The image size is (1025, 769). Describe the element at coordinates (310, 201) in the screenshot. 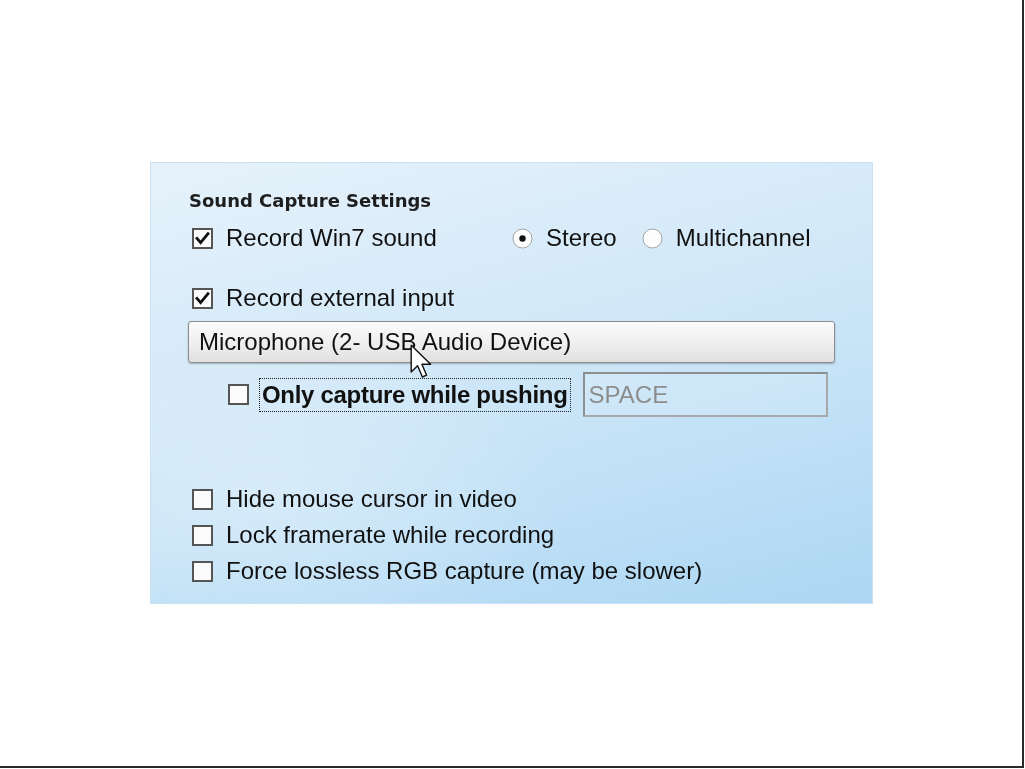

I see `section-title: Sound Capture Settings` at that location.